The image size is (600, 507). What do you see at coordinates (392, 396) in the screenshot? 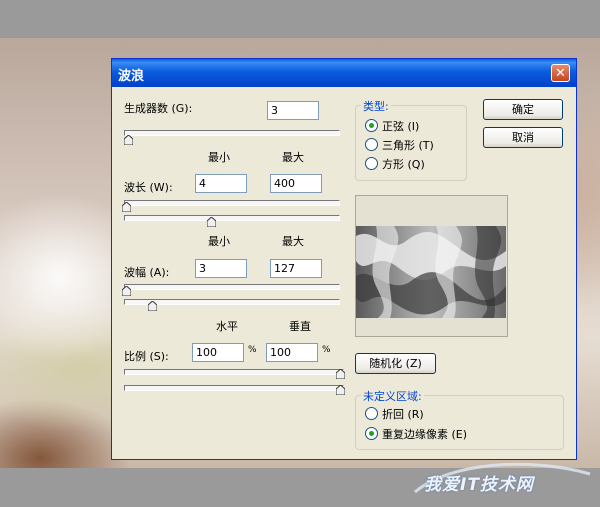
I see `undefined-areas-group-title: 未定义区域:` at bounding box center [392, 396].